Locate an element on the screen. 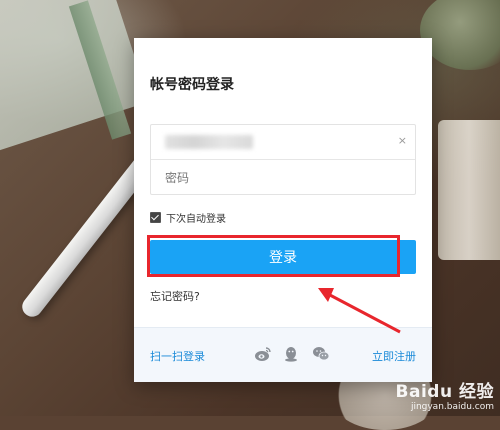 Image resolution: width=500 pixels, height=430 pixels. scan-login-link: 扫一扫登录 is located at coordinates (177, 356).